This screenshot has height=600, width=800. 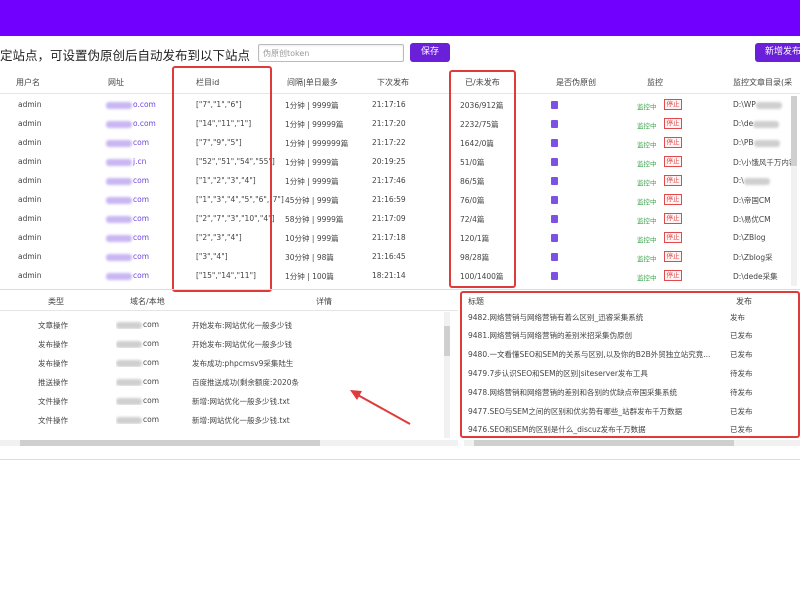 I want to click on header-user: 用户名, so click(x=28, y=82).